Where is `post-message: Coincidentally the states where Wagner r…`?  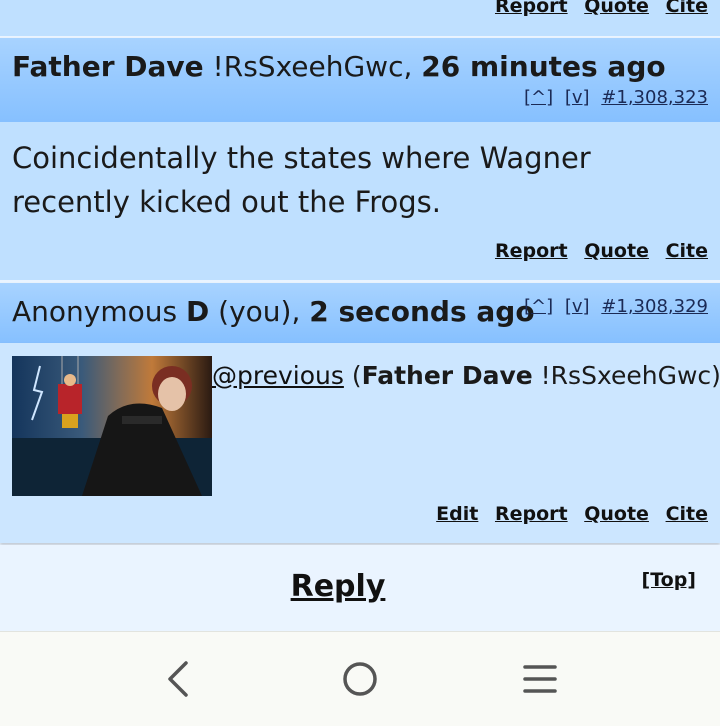 post-message: Coincidentally the states where Wagner r… is located at coordinates (301, 180).